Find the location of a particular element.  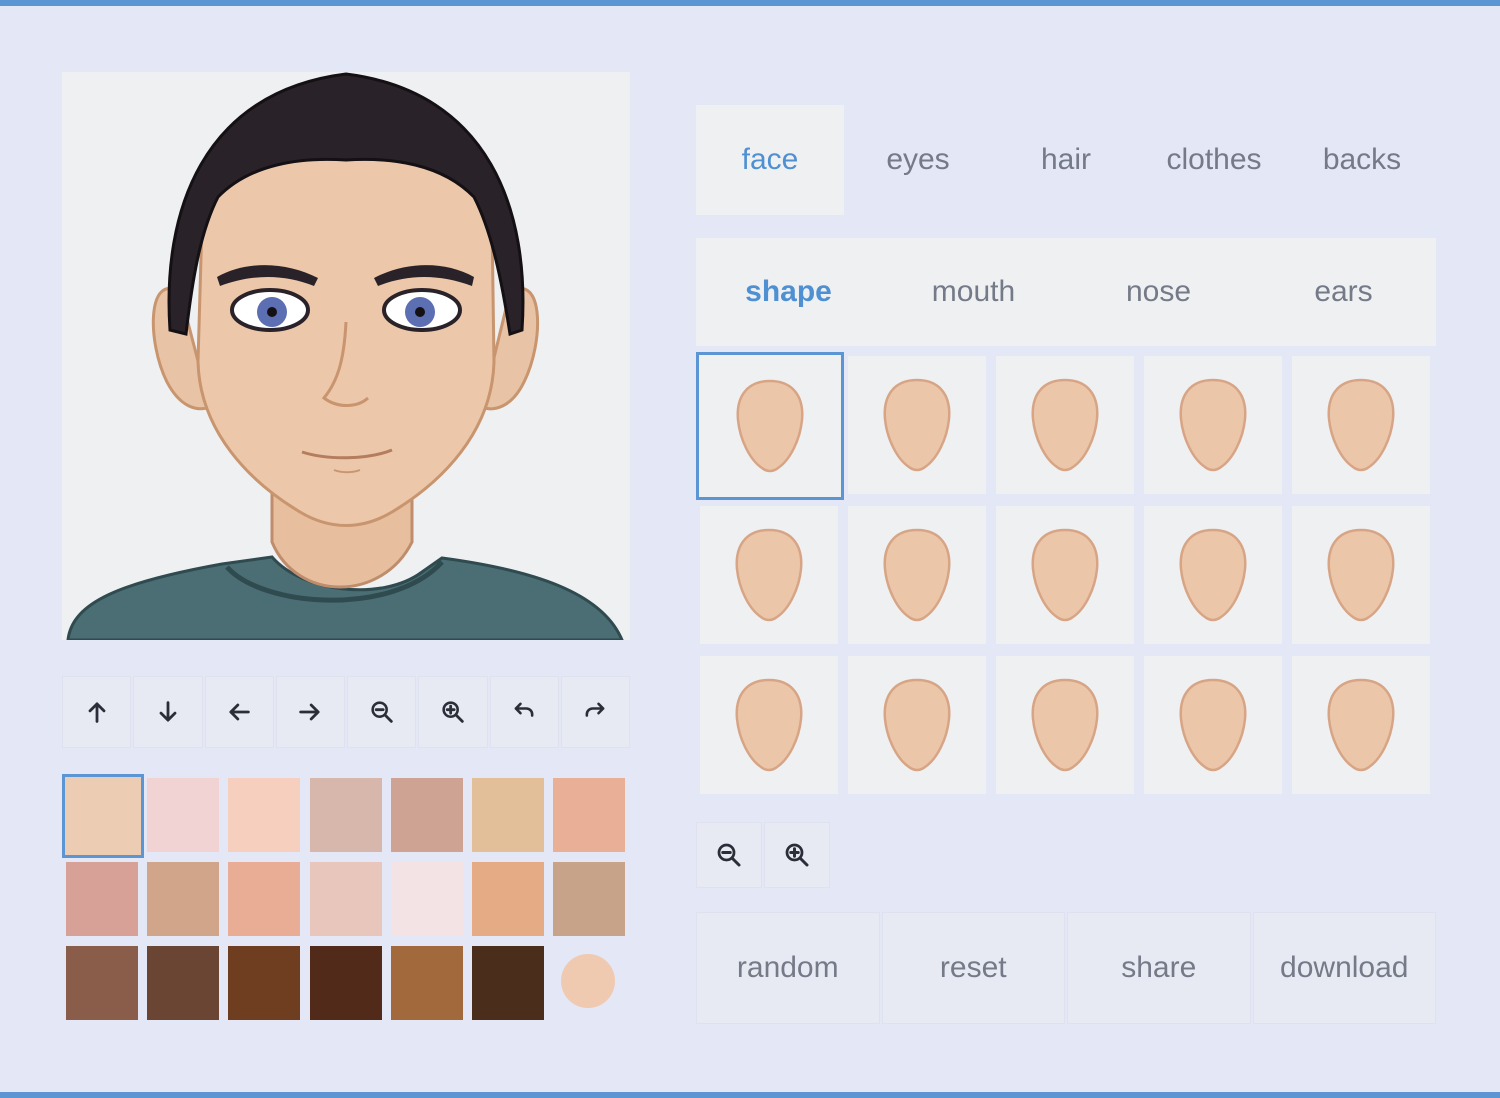

undo-button is located at coordinates (524, 712).